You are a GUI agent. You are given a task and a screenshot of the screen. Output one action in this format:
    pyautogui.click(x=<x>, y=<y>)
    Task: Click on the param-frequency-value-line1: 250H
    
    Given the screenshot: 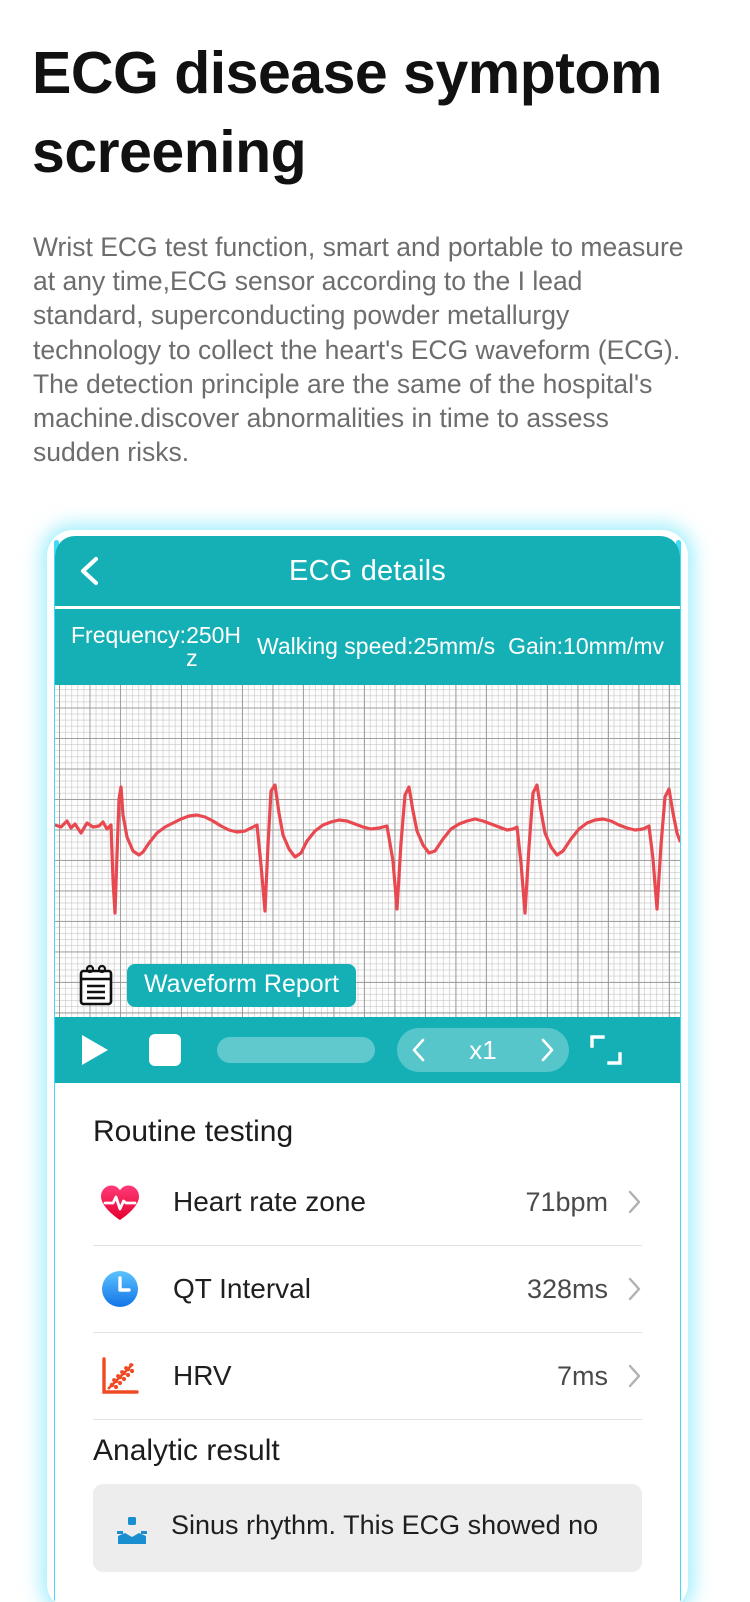 What is the action you would take?
    pyautogui.click(x=214, y=635)
    